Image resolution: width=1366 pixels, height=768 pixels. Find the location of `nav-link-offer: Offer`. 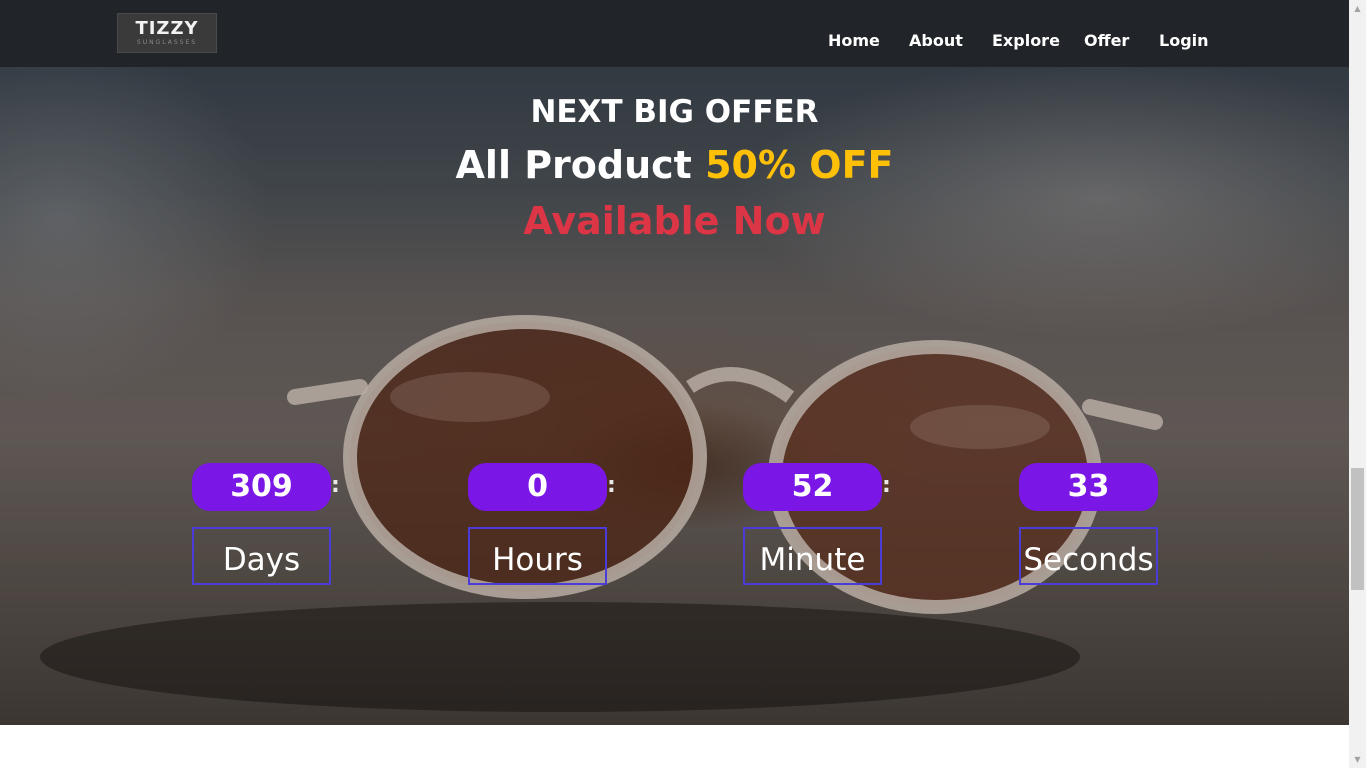

nav-link-offer: Offer is located at coordinates (1106, 40).